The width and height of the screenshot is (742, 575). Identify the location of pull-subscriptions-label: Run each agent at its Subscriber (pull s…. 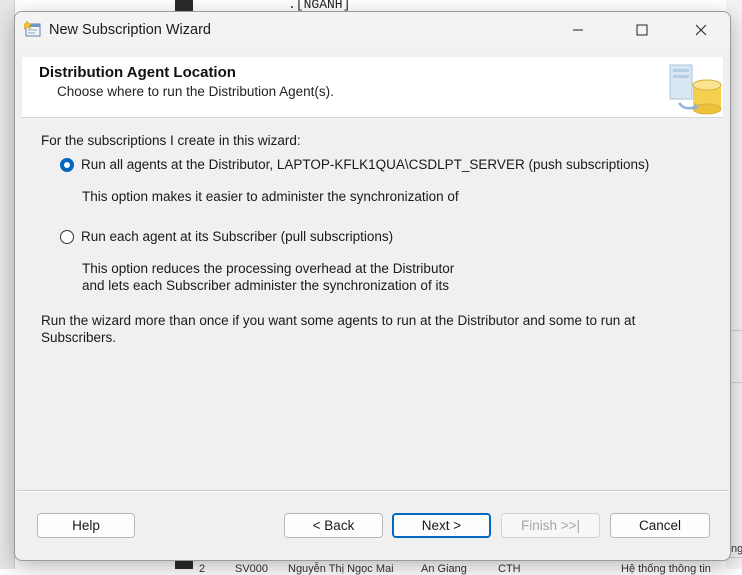
(237, 236).